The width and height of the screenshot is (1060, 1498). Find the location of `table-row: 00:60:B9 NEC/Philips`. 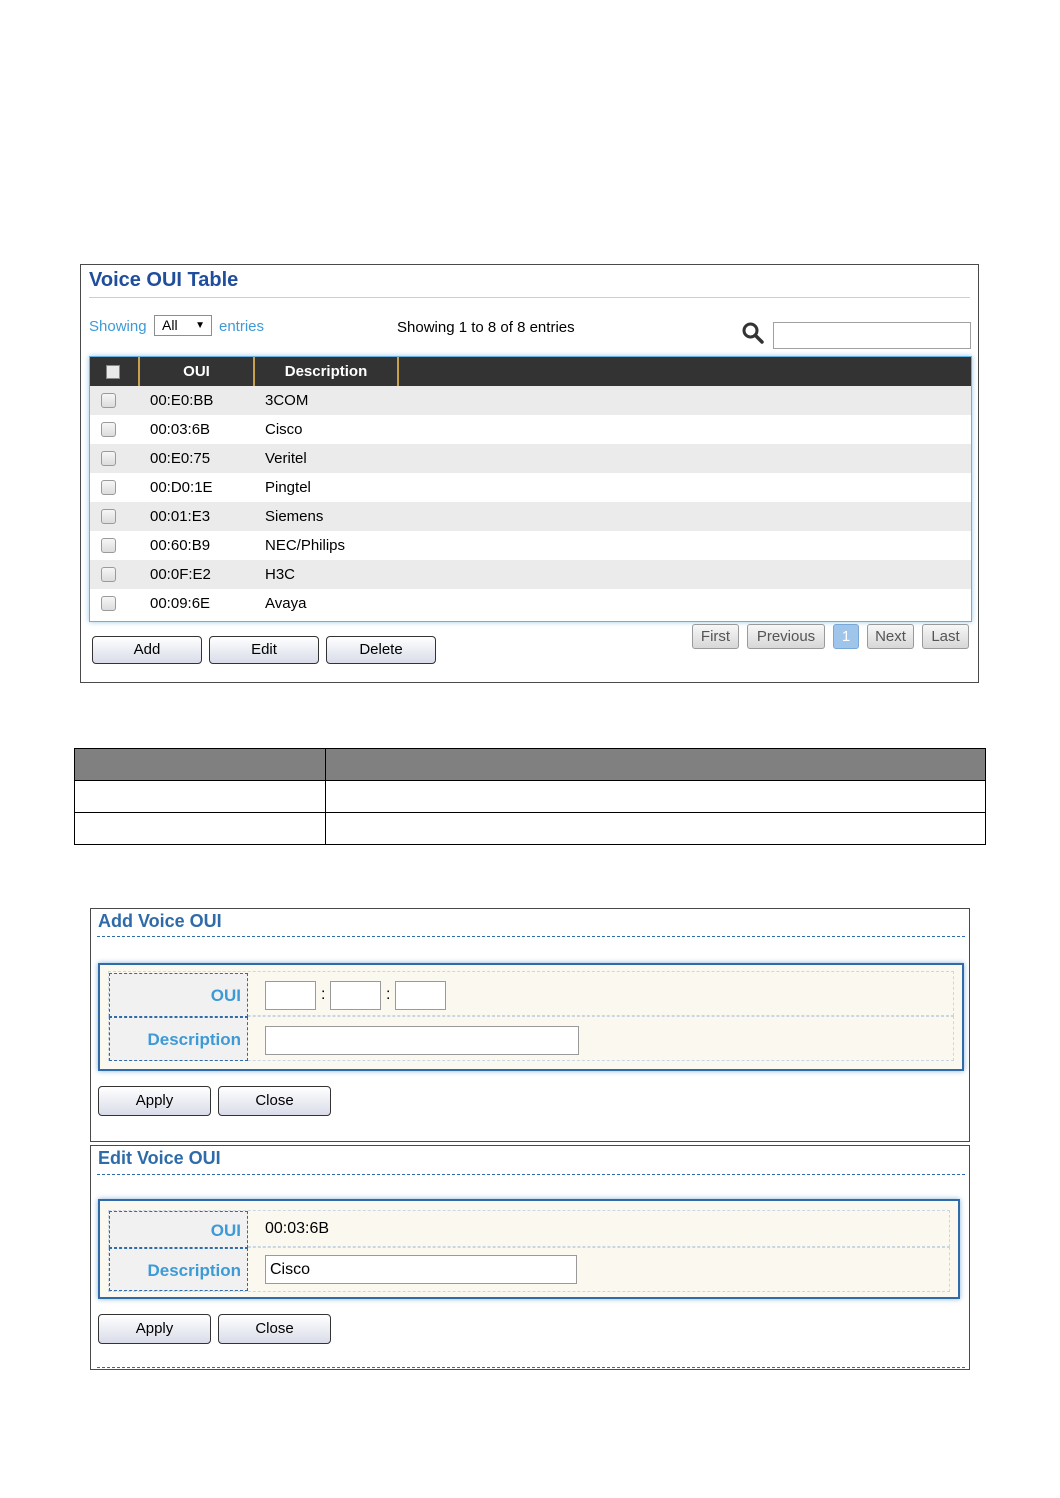

table-row: 00:60:B9 NEC/Philips is located at coordinates (530, 545).